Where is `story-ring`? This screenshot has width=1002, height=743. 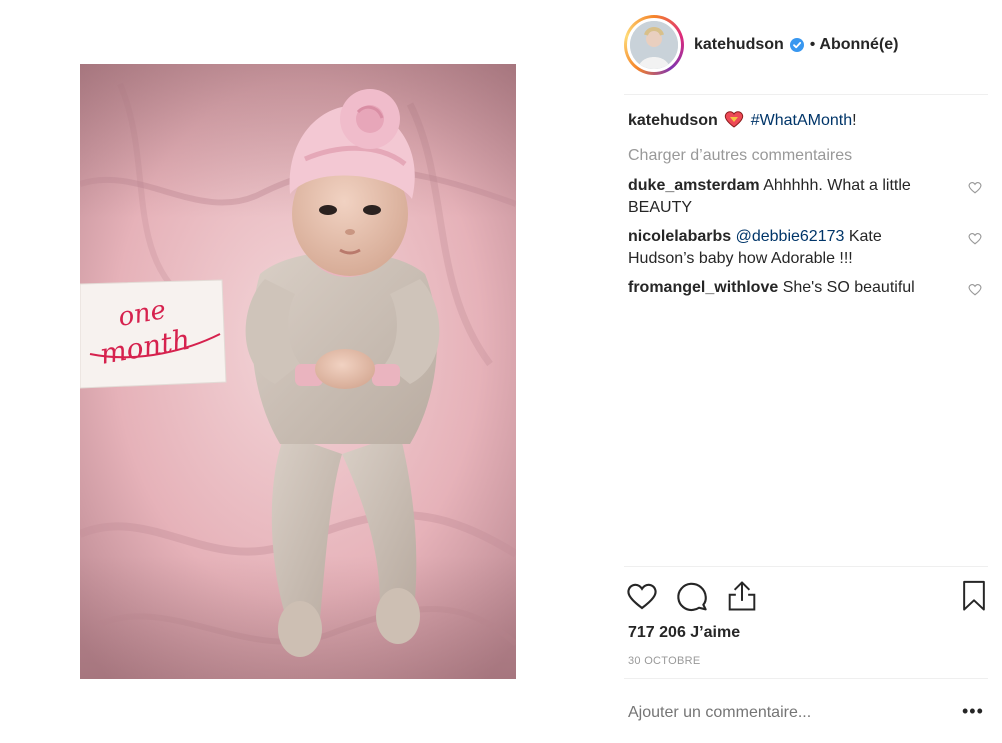
story-ring is located at coordinates (654, 45).